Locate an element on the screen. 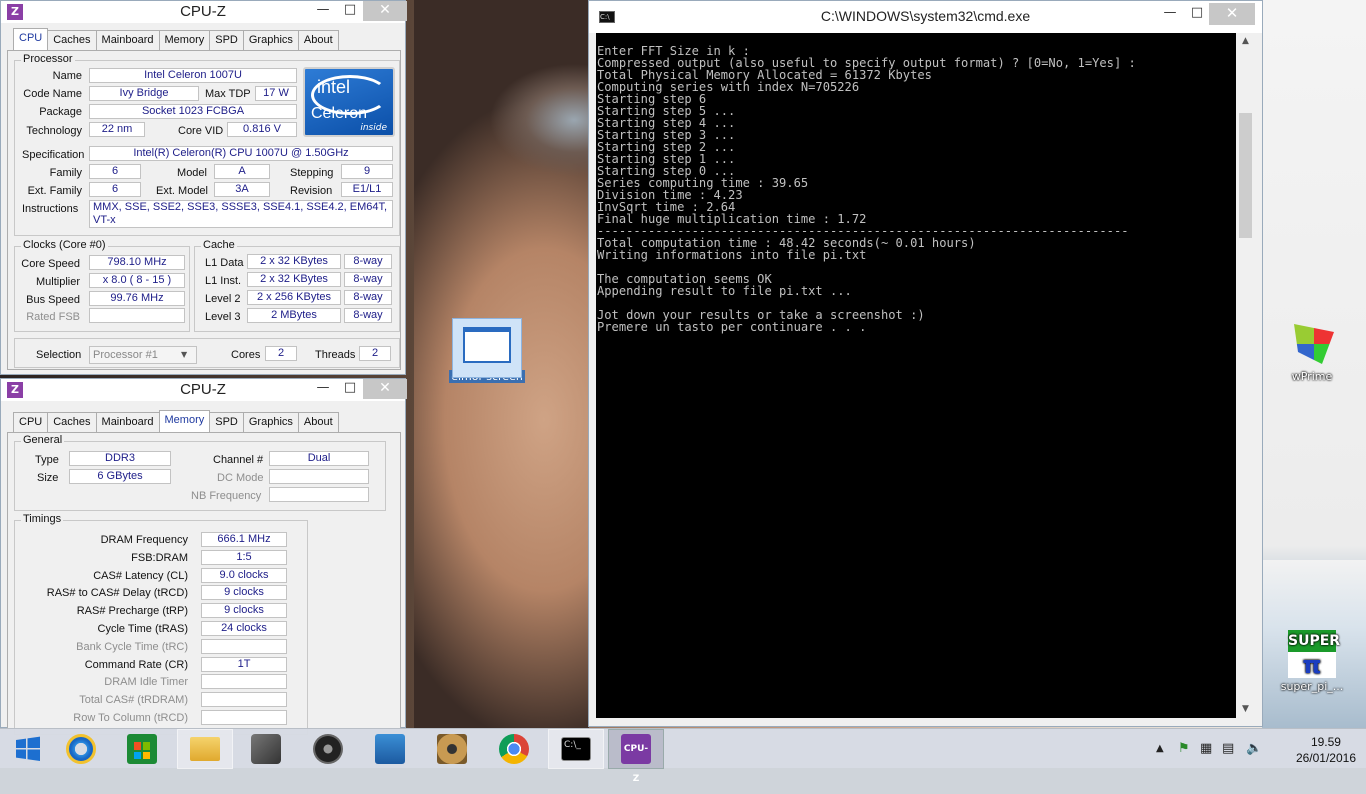 Image resolution: width=1366 pixels, height=794 pixels. taskbar-audio-app is located at coordinates (328, 749).